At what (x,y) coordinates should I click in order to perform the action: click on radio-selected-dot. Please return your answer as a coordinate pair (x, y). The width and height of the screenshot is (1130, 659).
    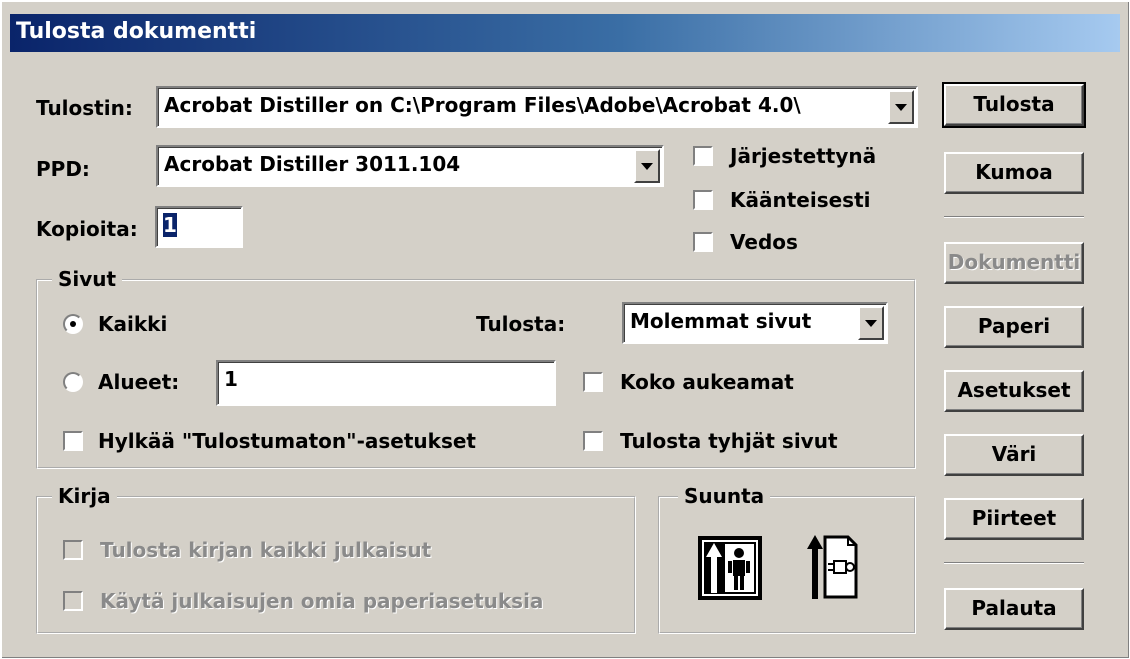
    Looking at the image, I should click on (73, 324).